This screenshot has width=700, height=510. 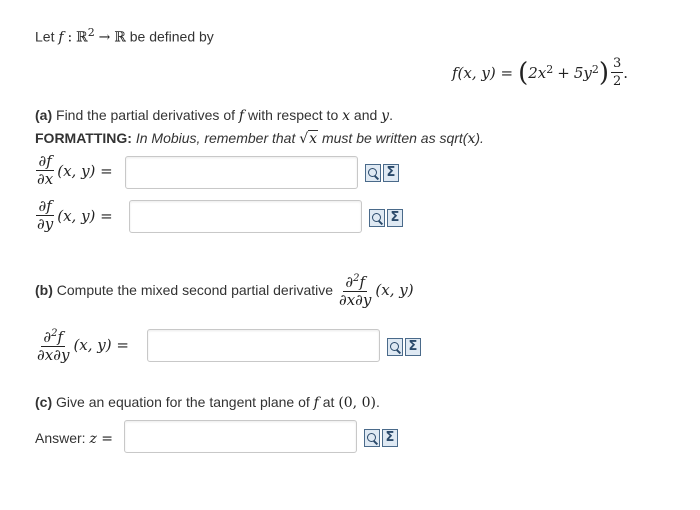 What do you see at coordinates (82, 344) in the screenshot?
I see `mixed-derivative-label: ∂2f ∂x∂y (x, y) =` at bounding box center [82, 344].